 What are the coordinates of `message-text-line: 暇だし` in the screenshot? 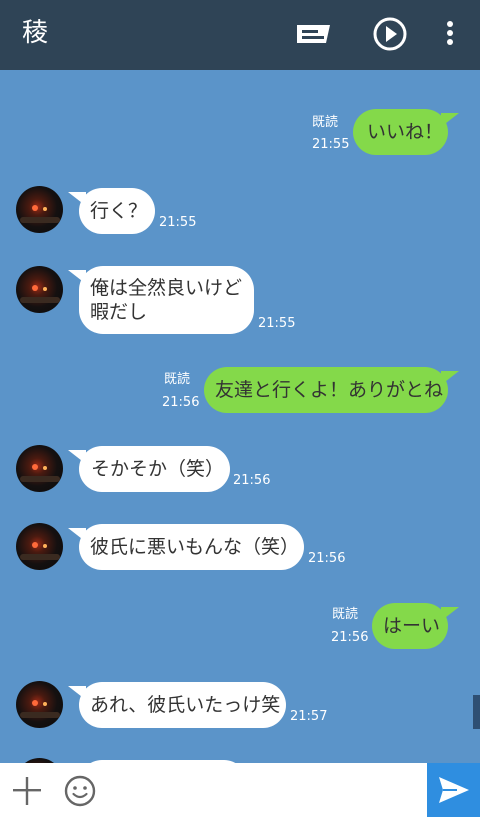 It's located at (119, 312).